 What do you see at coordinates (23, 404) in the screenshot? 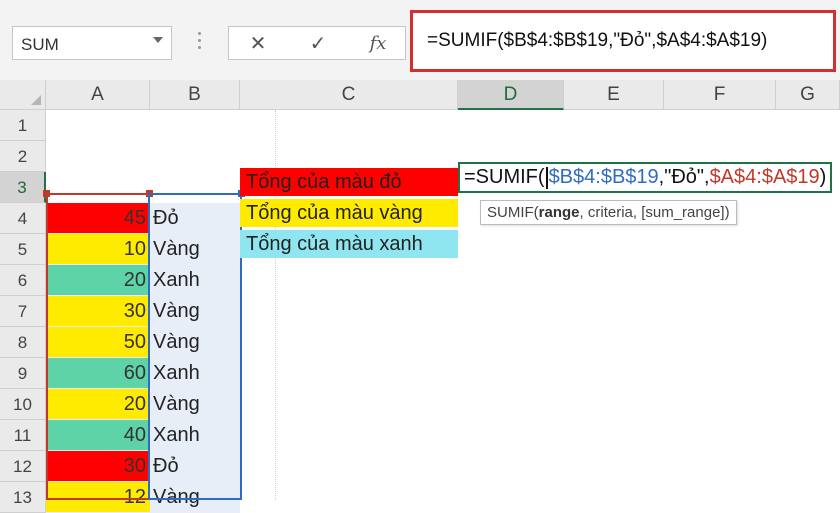
I see `row-header-10: 10` at bounding box center [23, 404].